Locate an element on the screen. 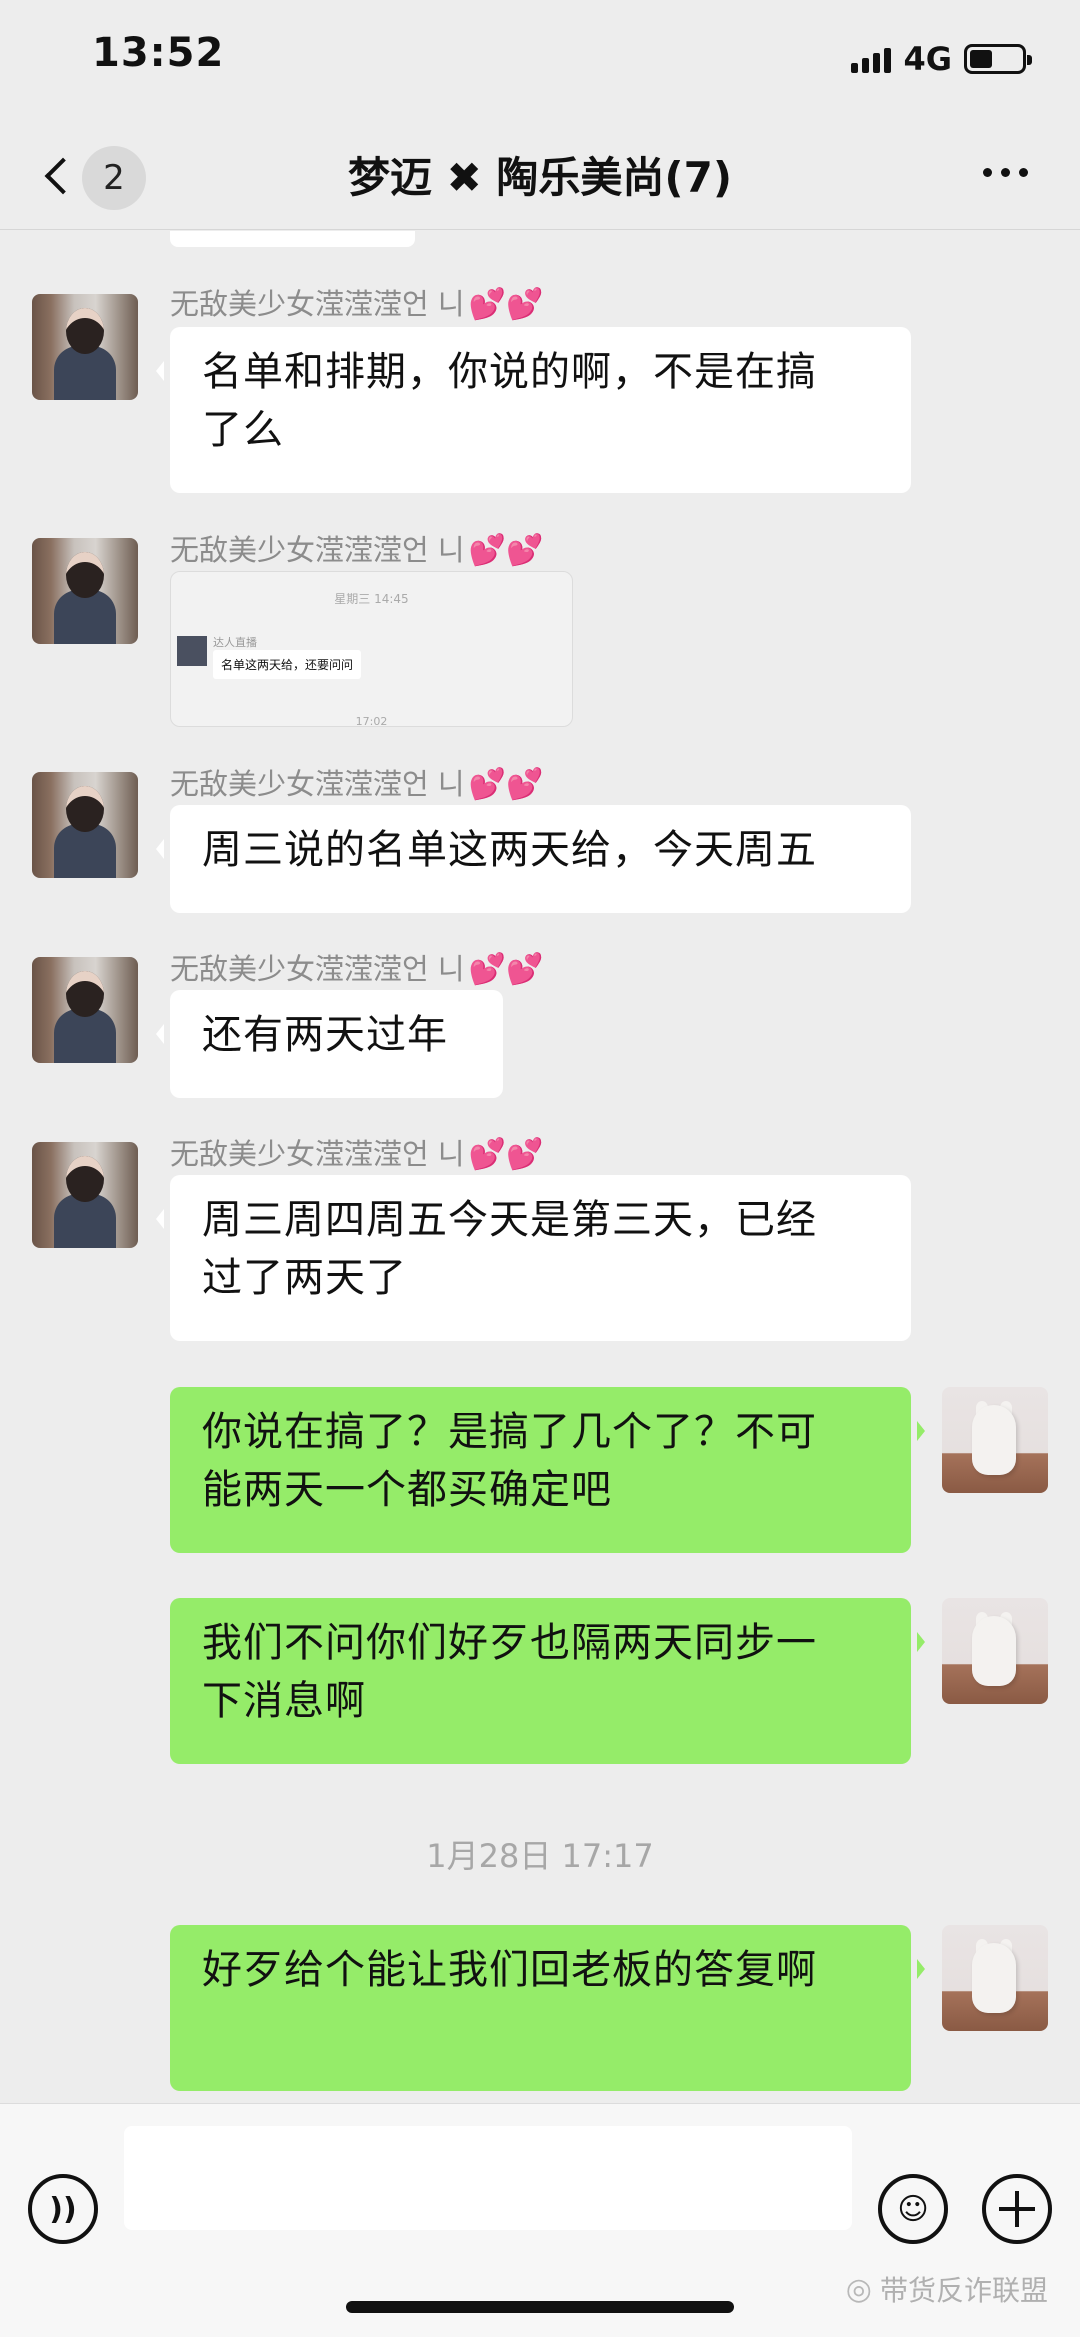 This screenshot has height=2337, width=1080. voice-icon: )) is located at coordinates (63, 2209).